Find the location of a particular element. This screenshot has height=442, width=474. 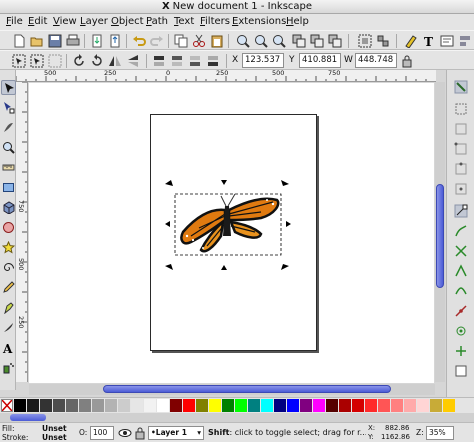

unlink-clone-icon is located at coordinates (335, 41).